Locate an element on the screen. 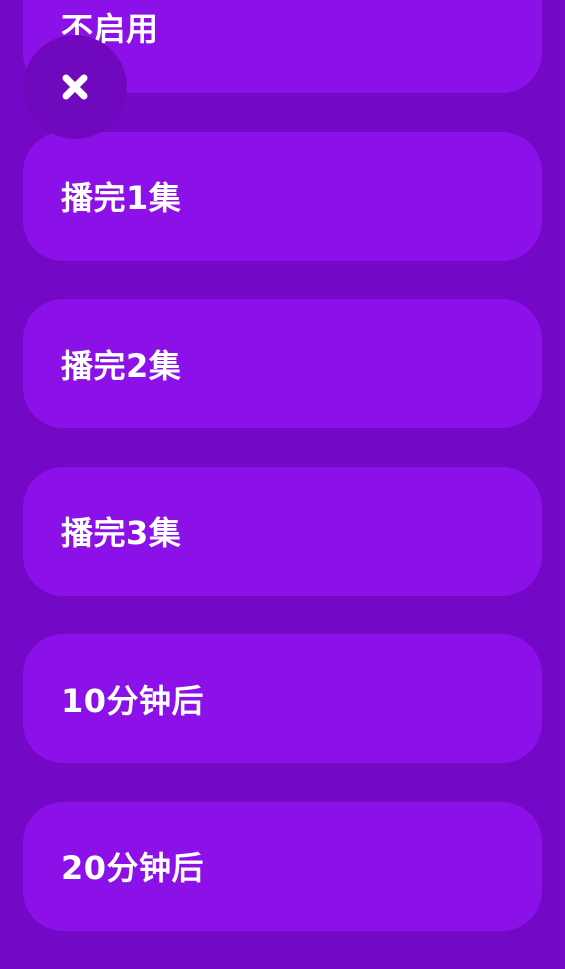 The width and height of the screenshot is (565, 969). option-after-1-episode: 播完1集 is located at coordinates (282, 196).